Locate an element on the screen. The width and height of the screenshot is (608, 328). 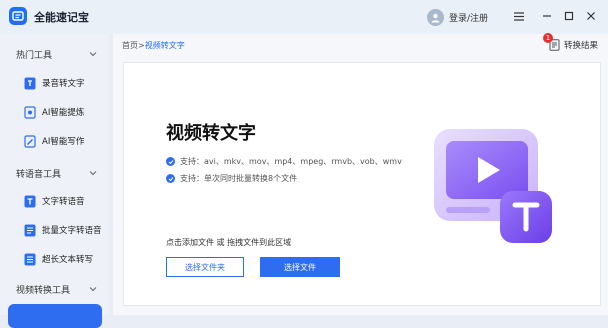
conversion-results-button: 1 转换结果 is located at coordinates (571, 42).